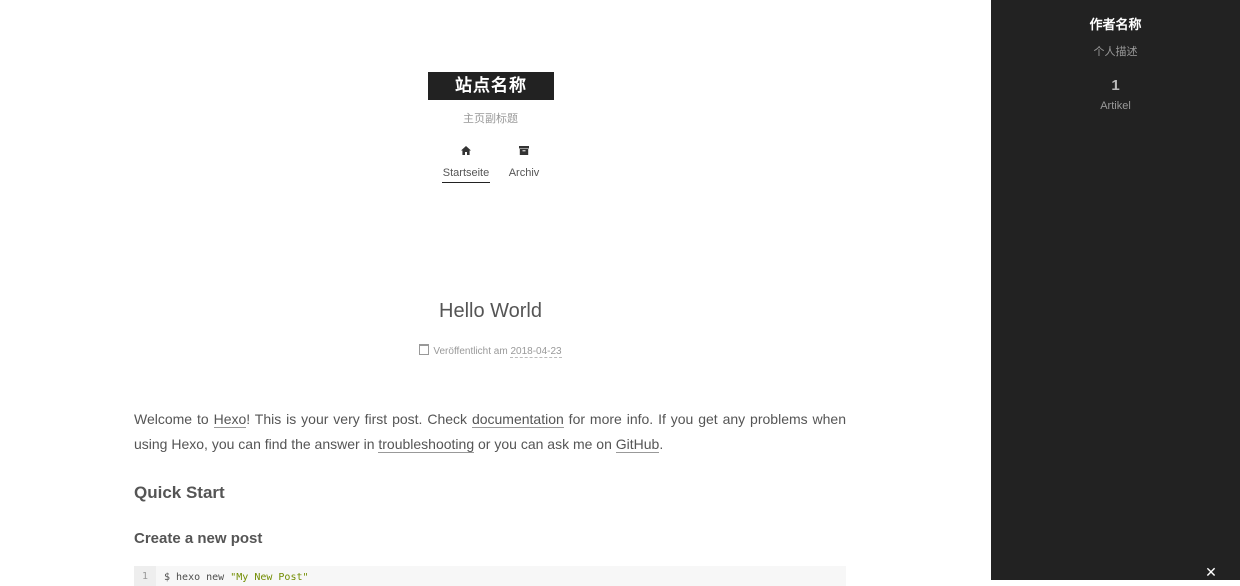  Describe the element at coordinates (174, 419) in the screenshot. I see `intro-text-1: Welcome to` at that location.